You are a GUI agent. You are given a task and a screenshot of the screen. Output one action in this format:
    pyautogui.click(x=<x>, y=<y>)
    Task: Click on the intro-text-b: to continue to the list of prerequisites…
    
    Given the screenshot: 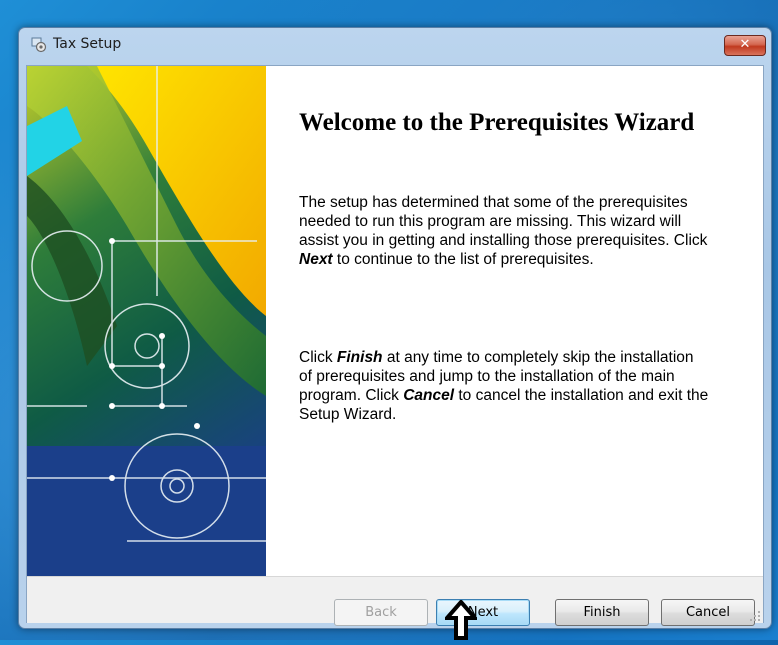 What is the action you would take?
    pyautogui.click(x=463, y=259)
    